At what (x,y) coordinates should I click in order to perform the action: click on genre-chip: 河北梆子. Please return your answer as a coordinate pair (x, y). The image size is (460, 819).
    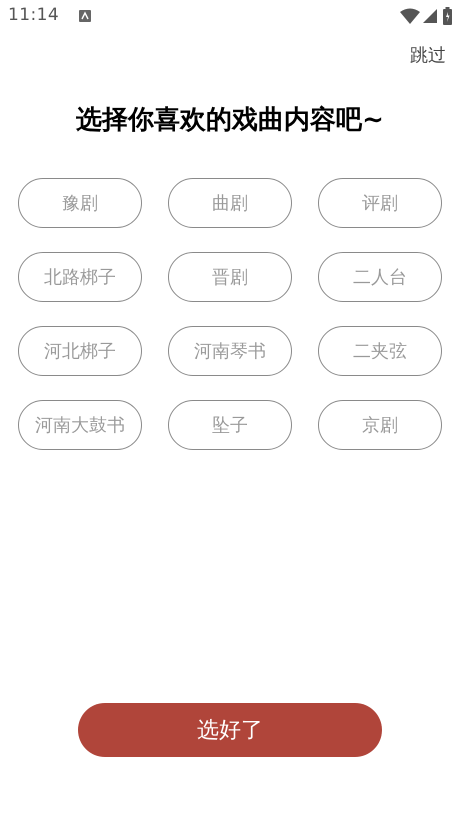
    Looking at the image, I should click on (80, 351).